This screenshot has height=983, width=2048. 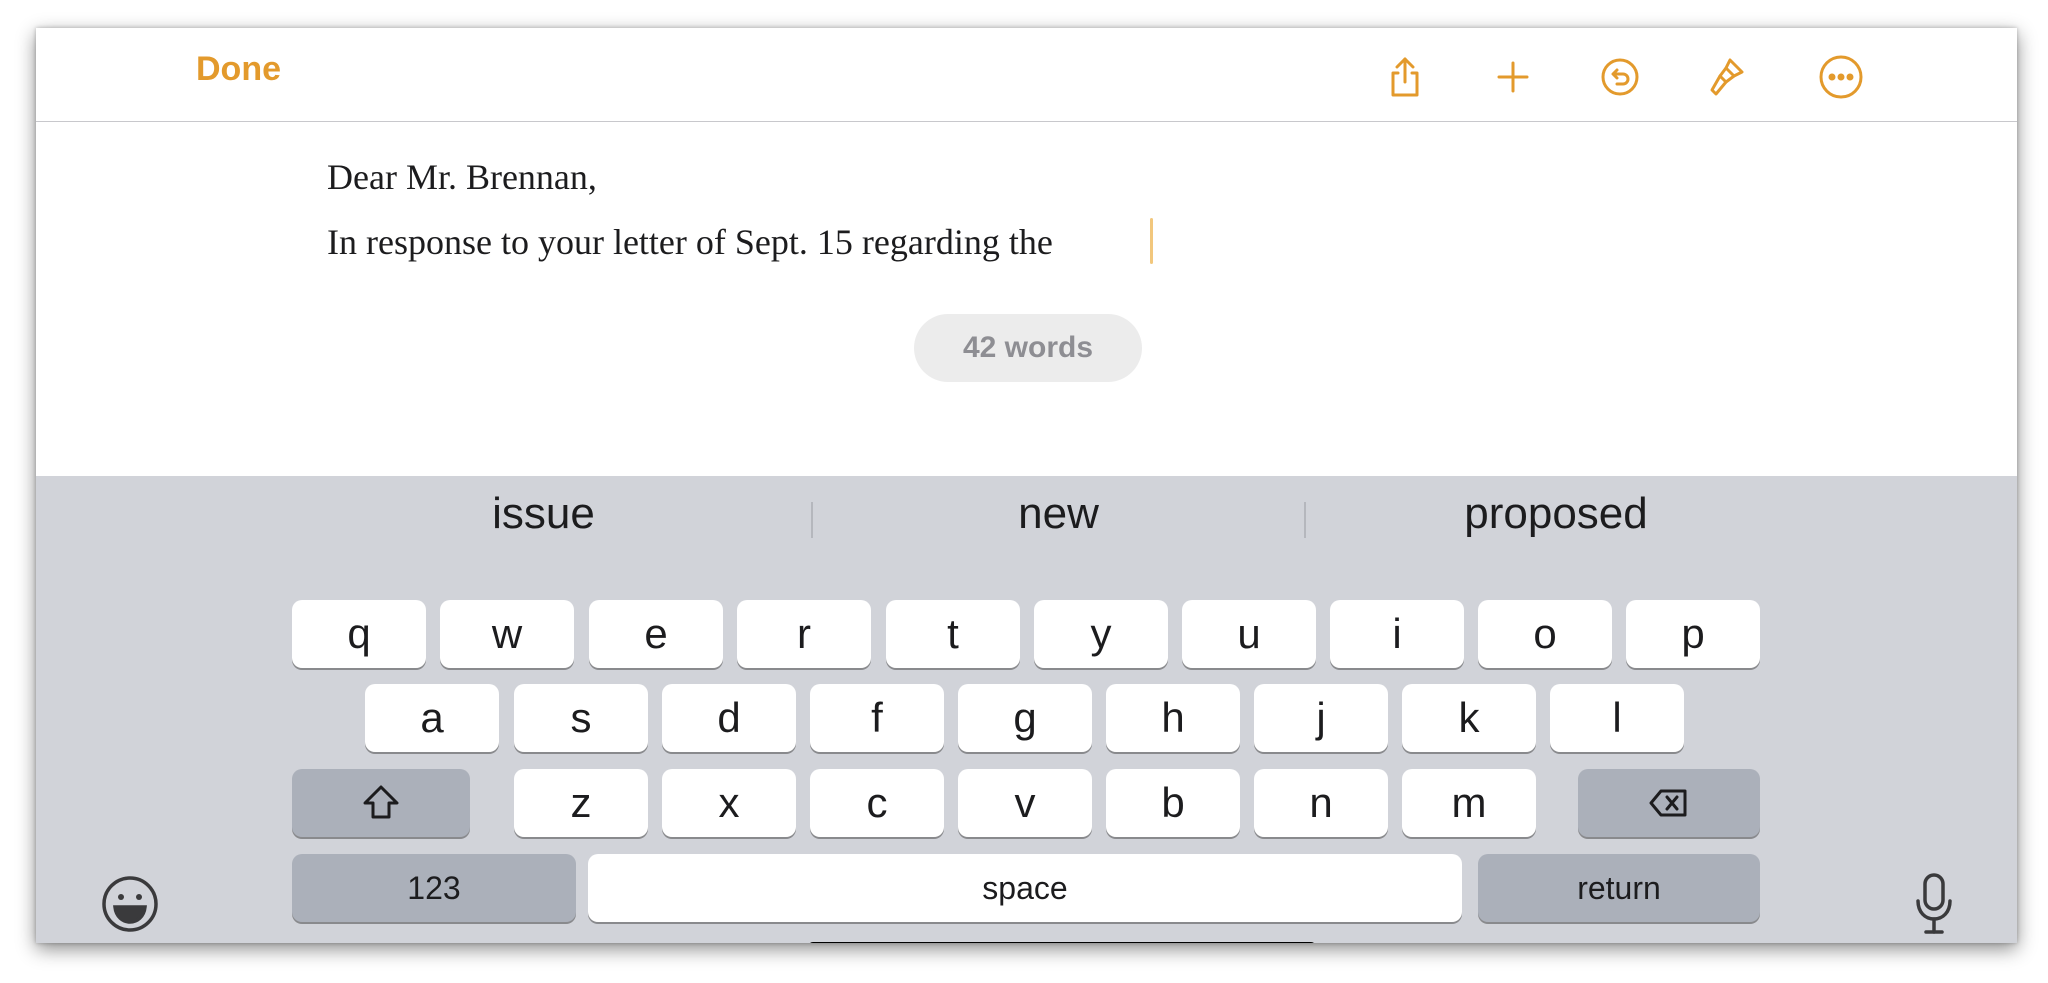 I want to click on key-j: j, so click(x=1321, y=718).